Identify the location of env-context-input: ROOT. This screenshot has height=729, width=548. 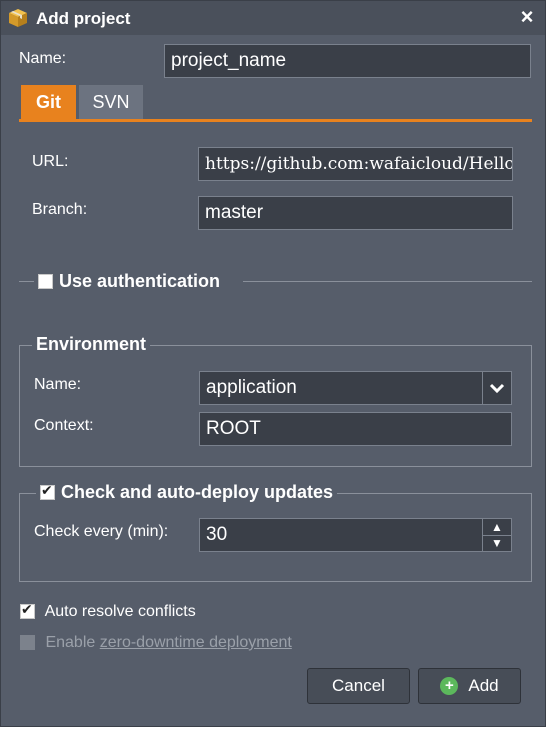
(355, 429).